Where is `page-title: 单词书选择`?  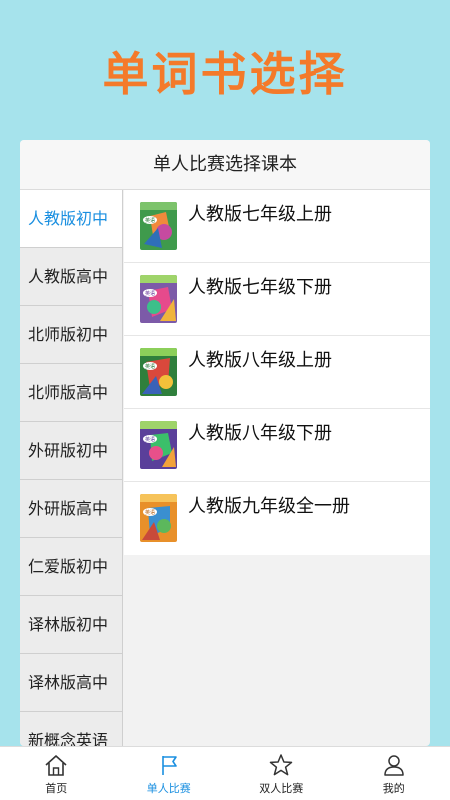
page-title: 单词书选择 is located at coordinates (225, 74).